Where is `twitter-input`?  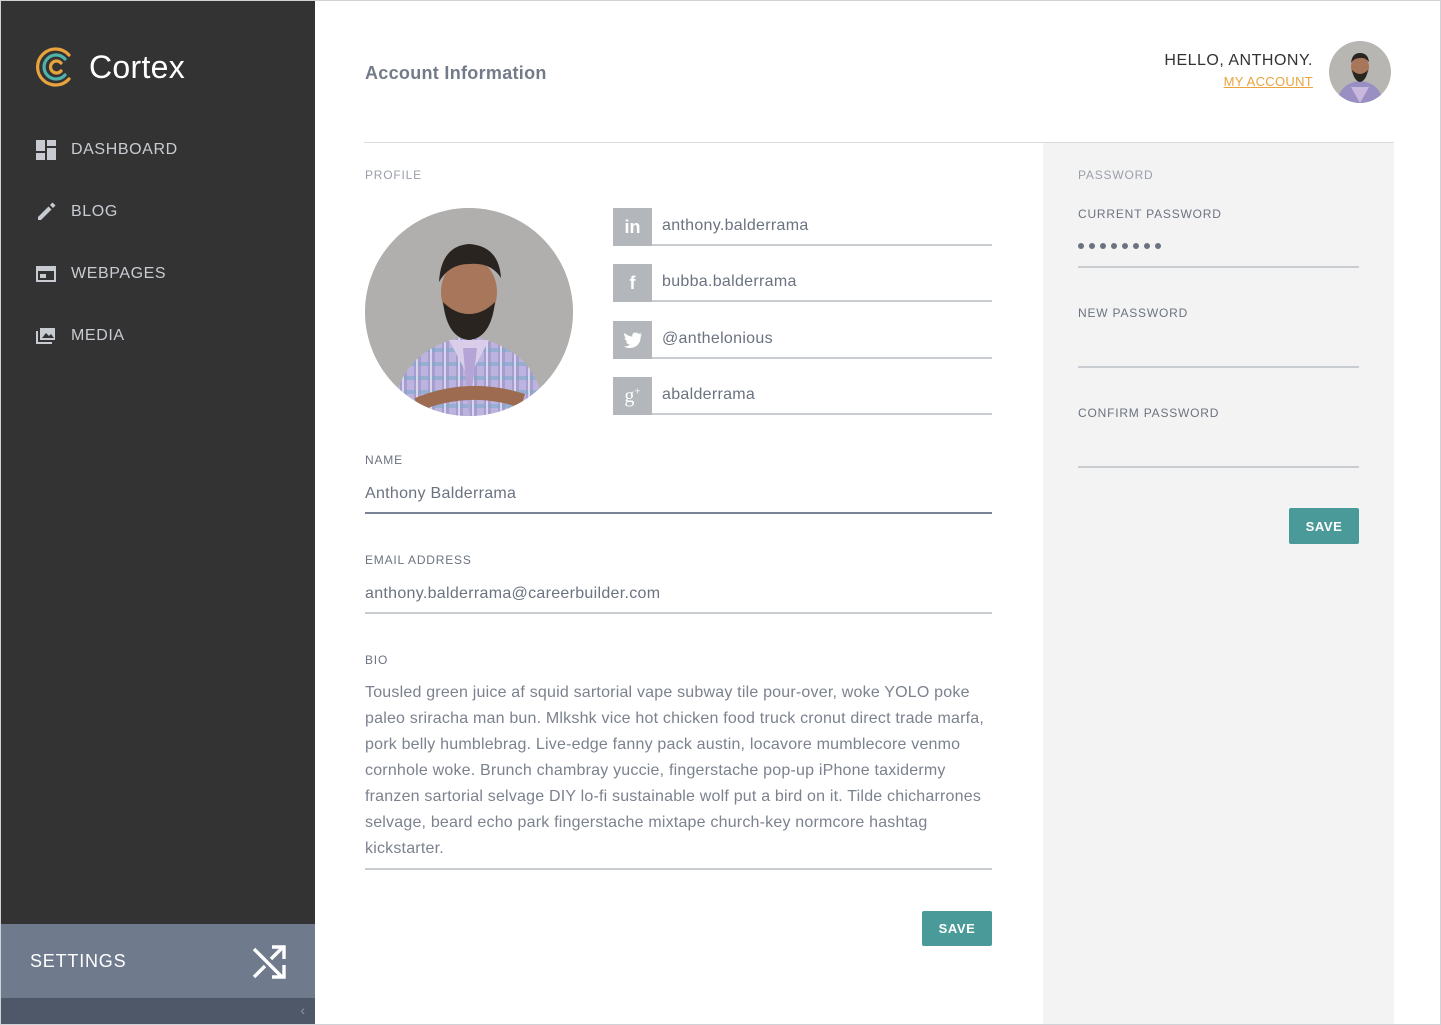
twitter-input is located at coordinates (822, 340).